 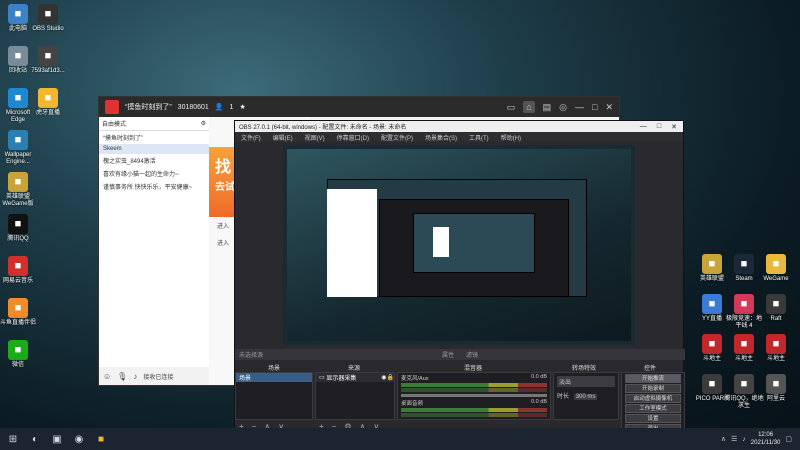 What do you see at coordinates (563, 107) in the screenshot?
I see `gamepad-icon: ◎` at bounding box center [563, 107].